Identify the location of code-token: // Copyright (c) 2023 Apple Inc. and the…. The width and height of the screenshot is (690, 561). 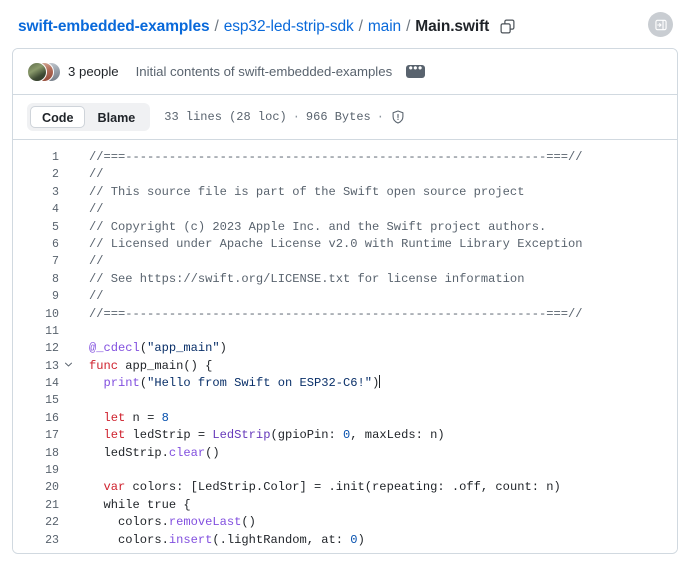
(318, 226).